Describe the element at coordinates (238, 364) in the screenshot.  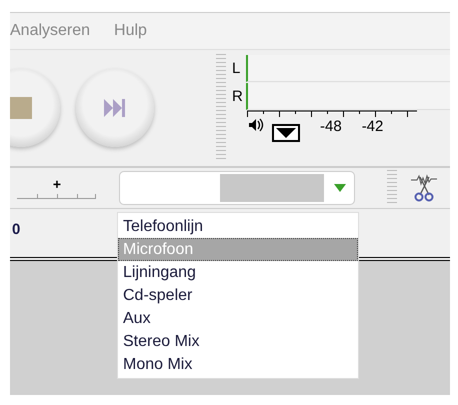
I see `dropdown-option: Mono Mix` at that location.